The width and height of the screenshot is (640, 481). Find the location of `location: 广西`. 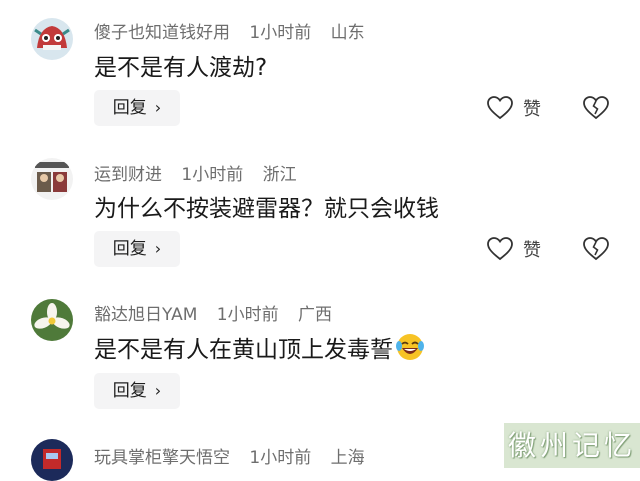

location: 广西 is located at coordinates (315, 315).